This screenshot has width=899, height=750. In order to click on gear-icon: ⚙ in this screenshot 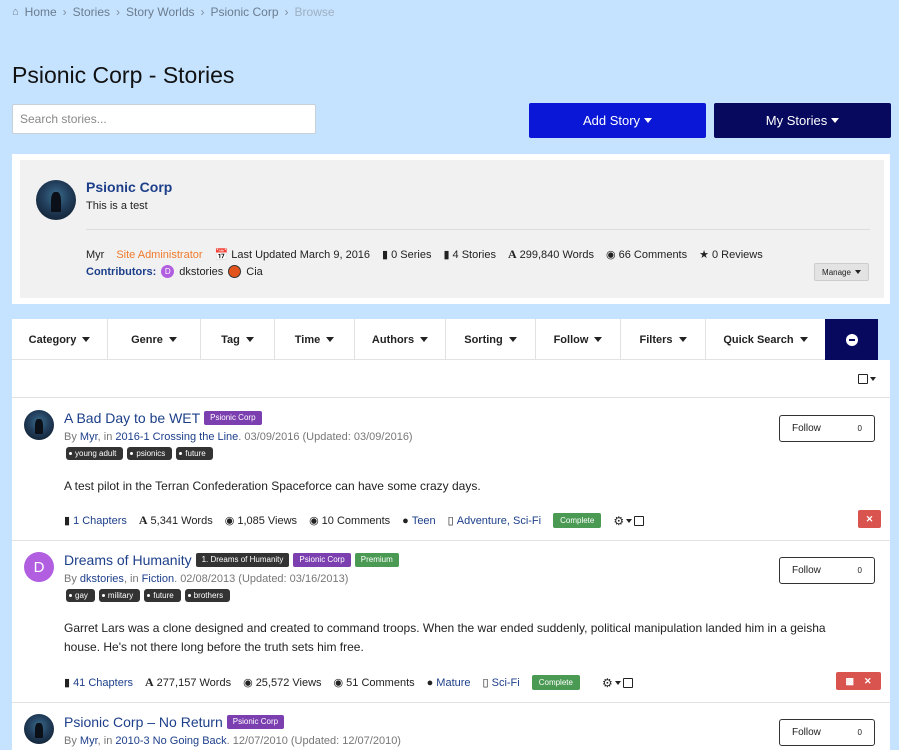, I will do `click(607, 682)`.